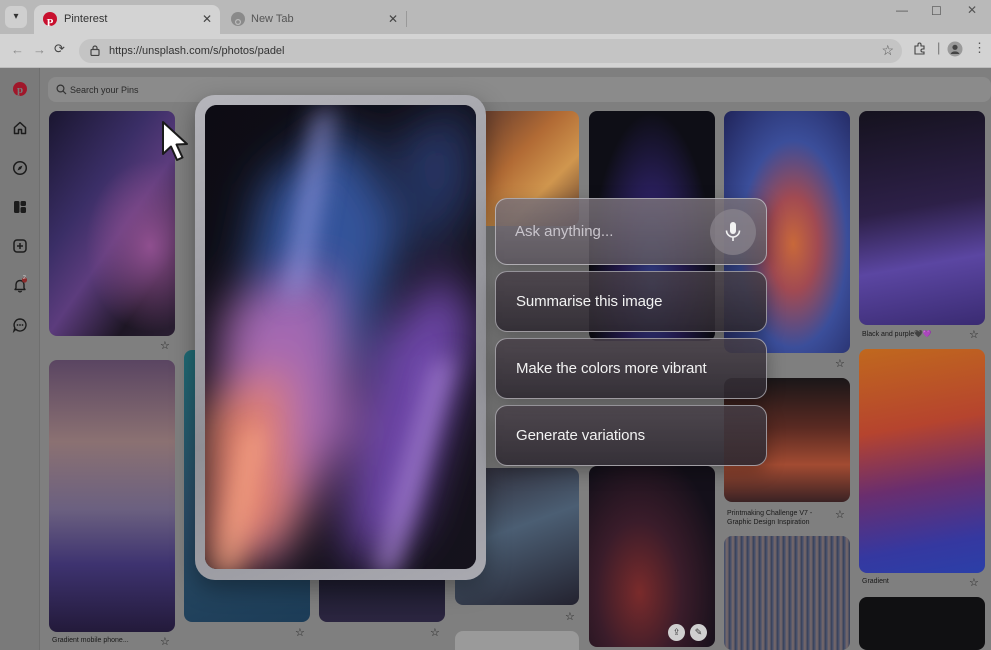 This screenshot has width=991, height=650. I want to click on tab-pinterest: P Pinterest ✕, so click(127, 19).